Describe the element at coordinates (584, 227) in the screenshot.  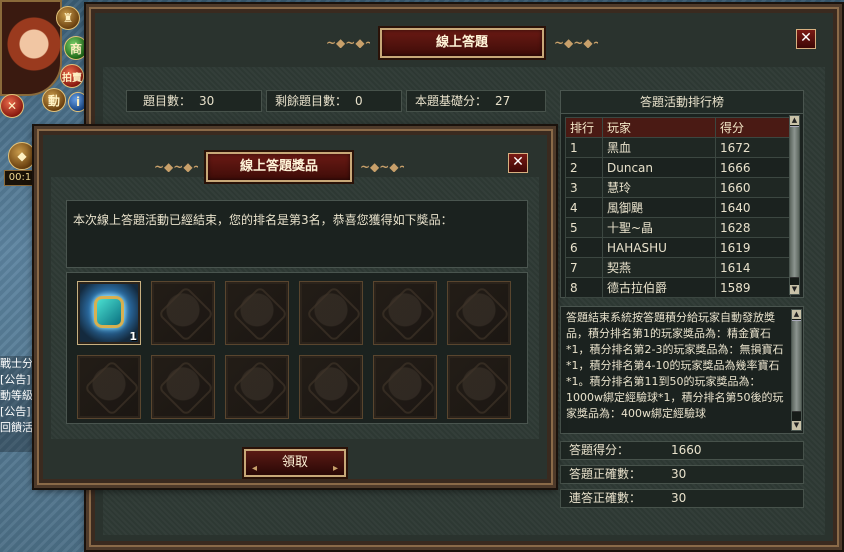
I see `rank-cell: 5` at that location.